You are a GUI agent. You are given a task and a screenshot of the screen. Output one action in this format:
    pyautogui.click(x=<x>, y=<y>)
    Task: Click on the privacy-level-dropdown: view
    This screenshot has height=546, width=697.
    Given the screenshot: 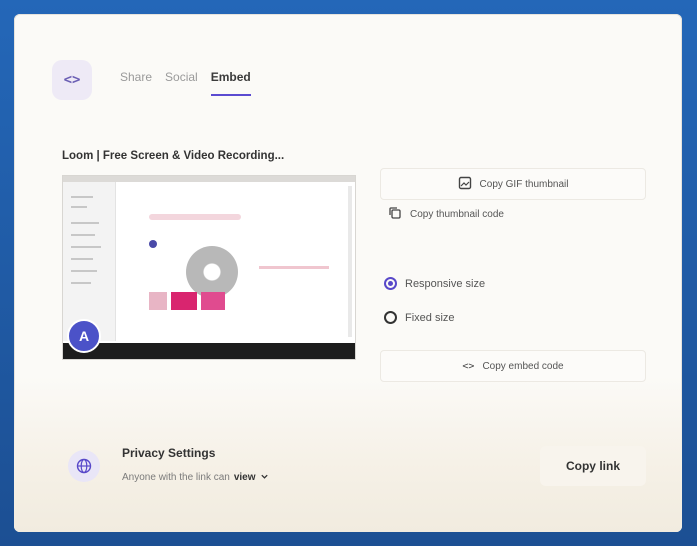 What is the action you would take?
    pyautogui.click(x=245, y=478)
    